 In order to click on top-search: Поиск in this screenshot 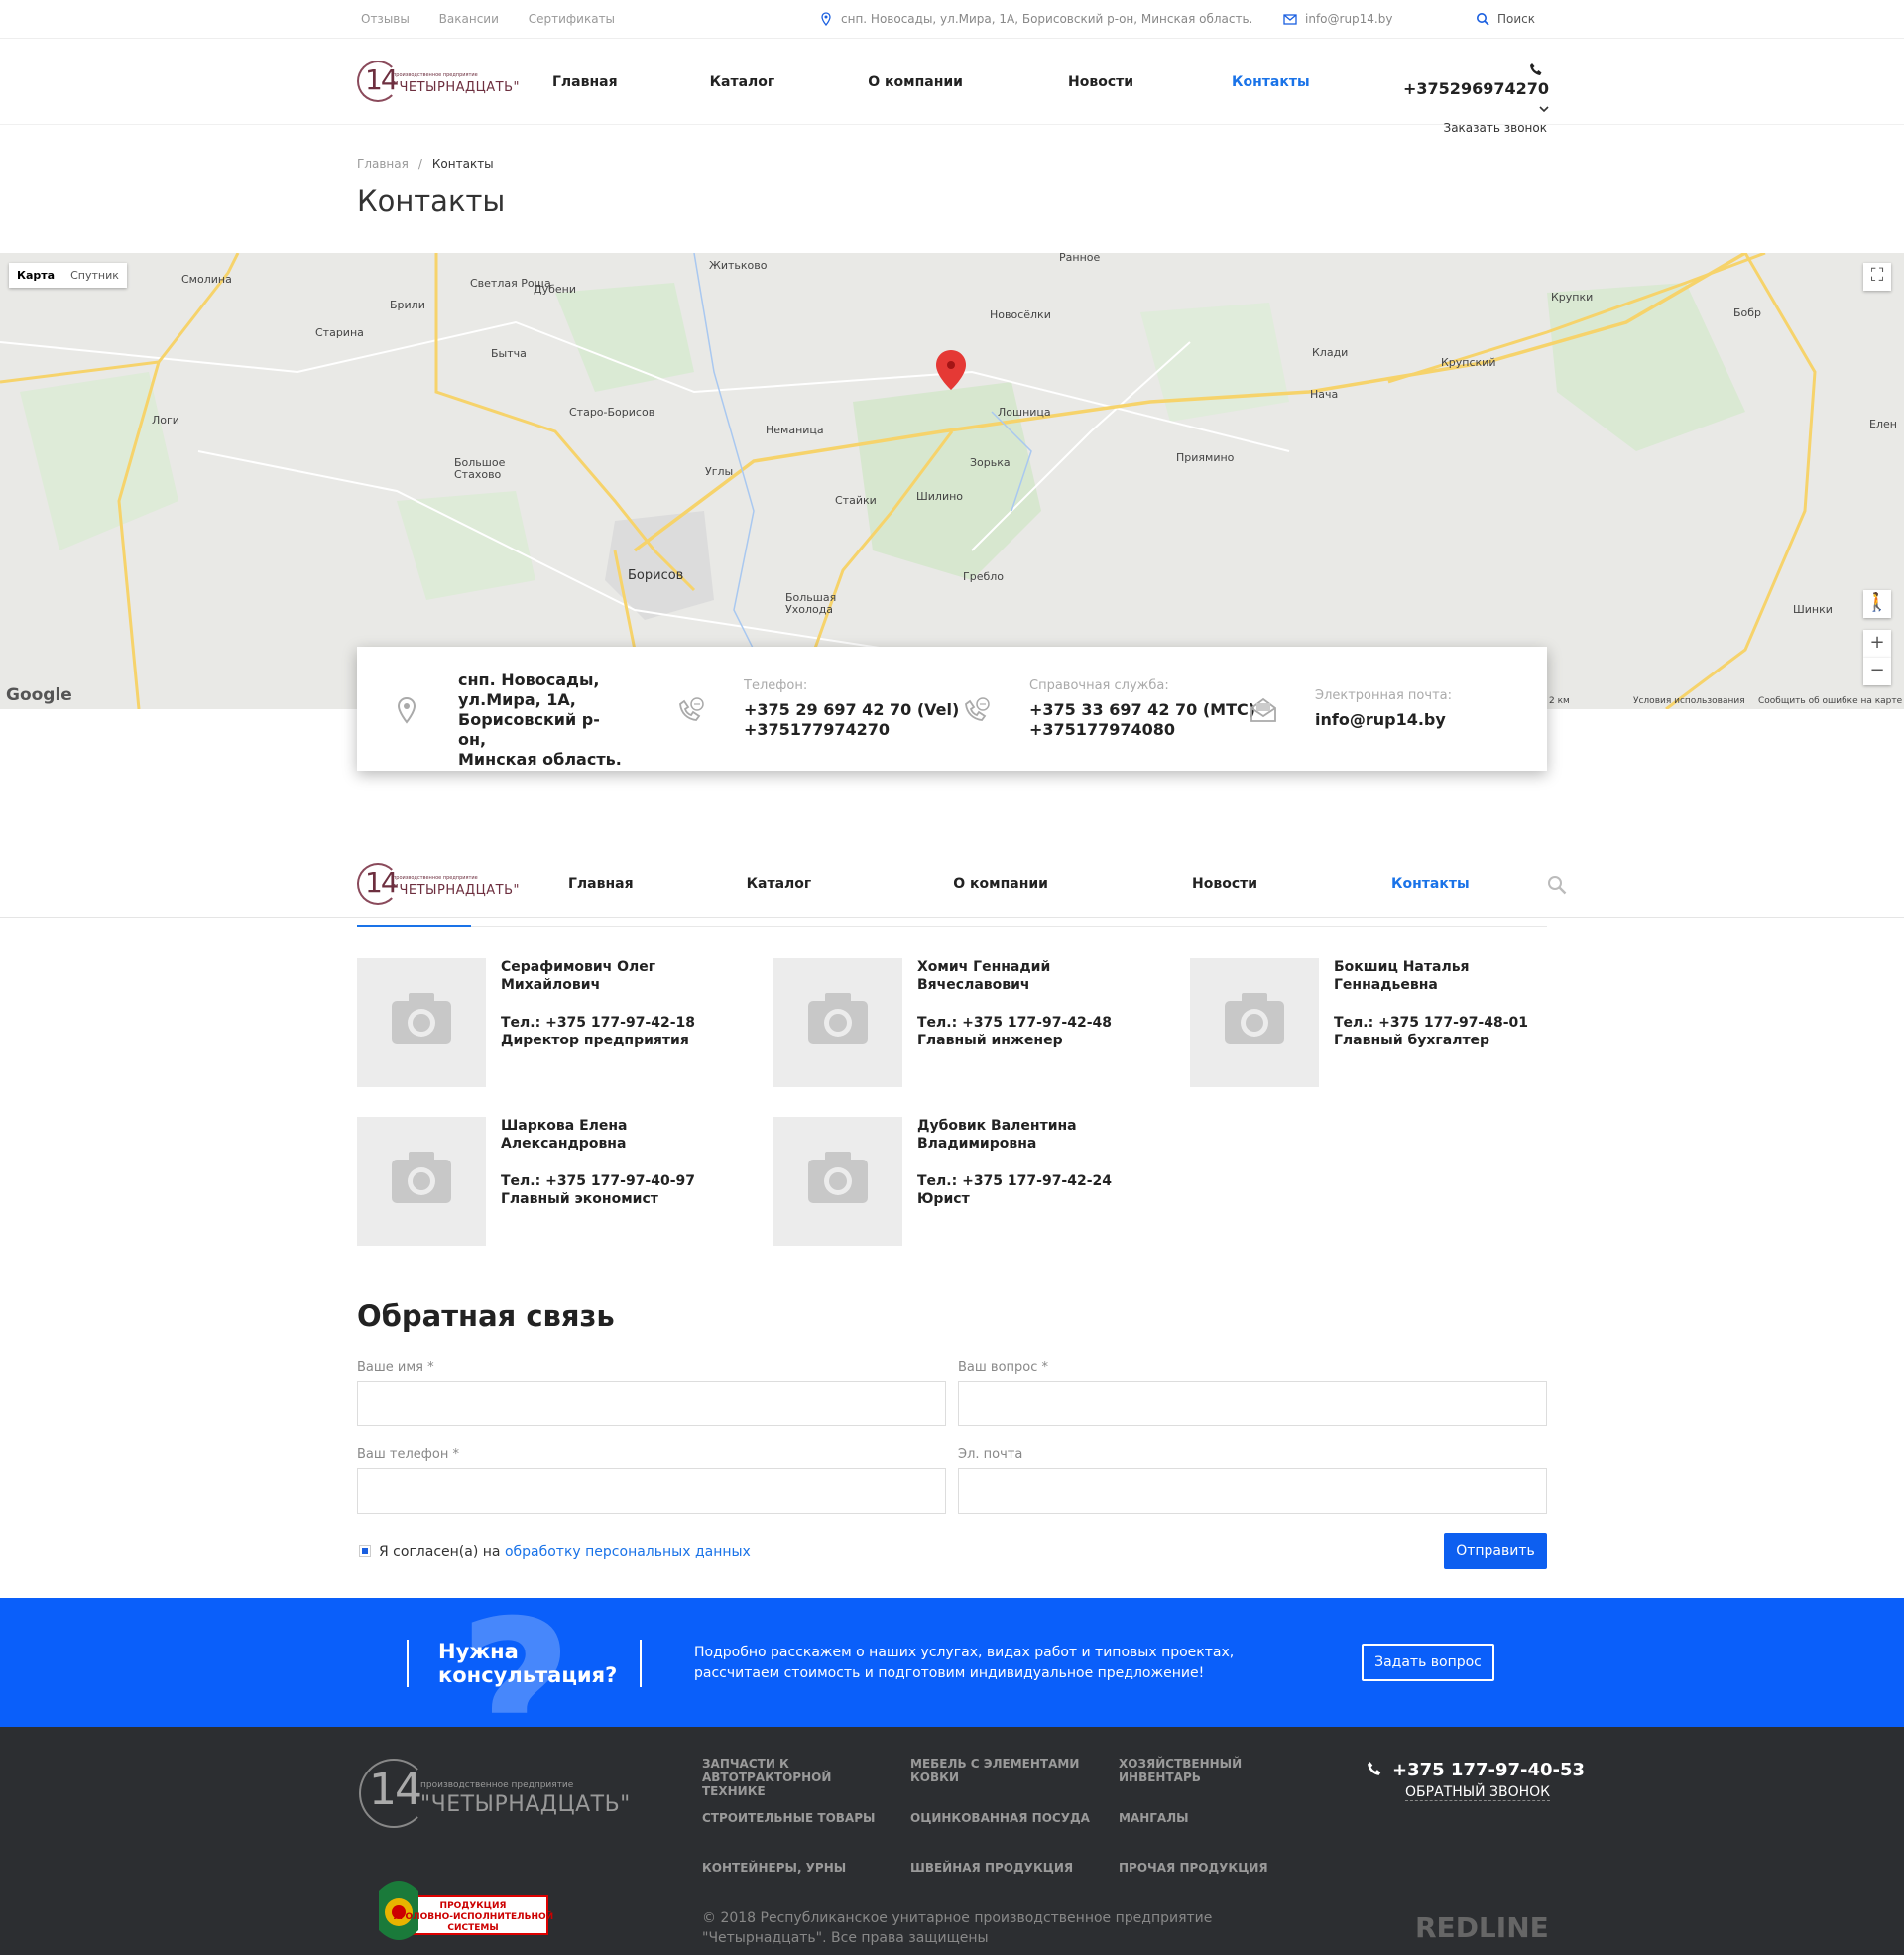, I will do `click(1505, 19)`.